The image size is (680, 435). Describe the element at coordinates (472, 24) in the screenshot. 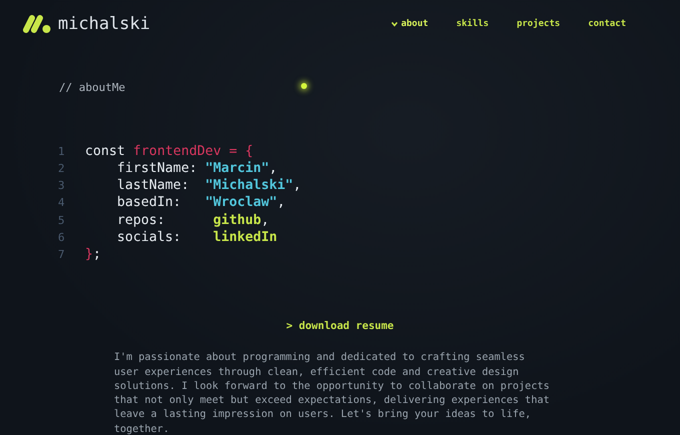

I see `nav-link: skills` at that location.